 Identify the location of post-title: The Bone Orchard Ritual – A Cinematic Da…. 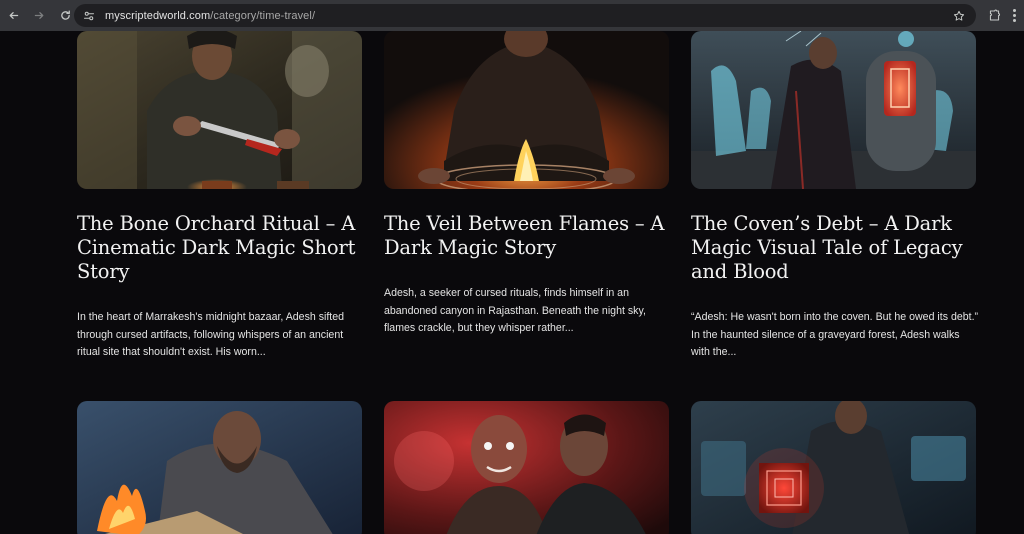
(222, 248).